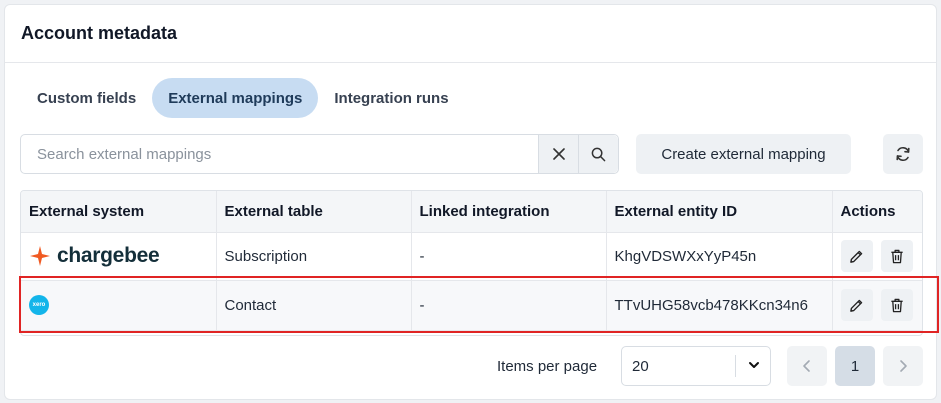 This screenshot has width=941, height=403. I want to click on tab-integration-runs: Integration runs, so click(391, 98).